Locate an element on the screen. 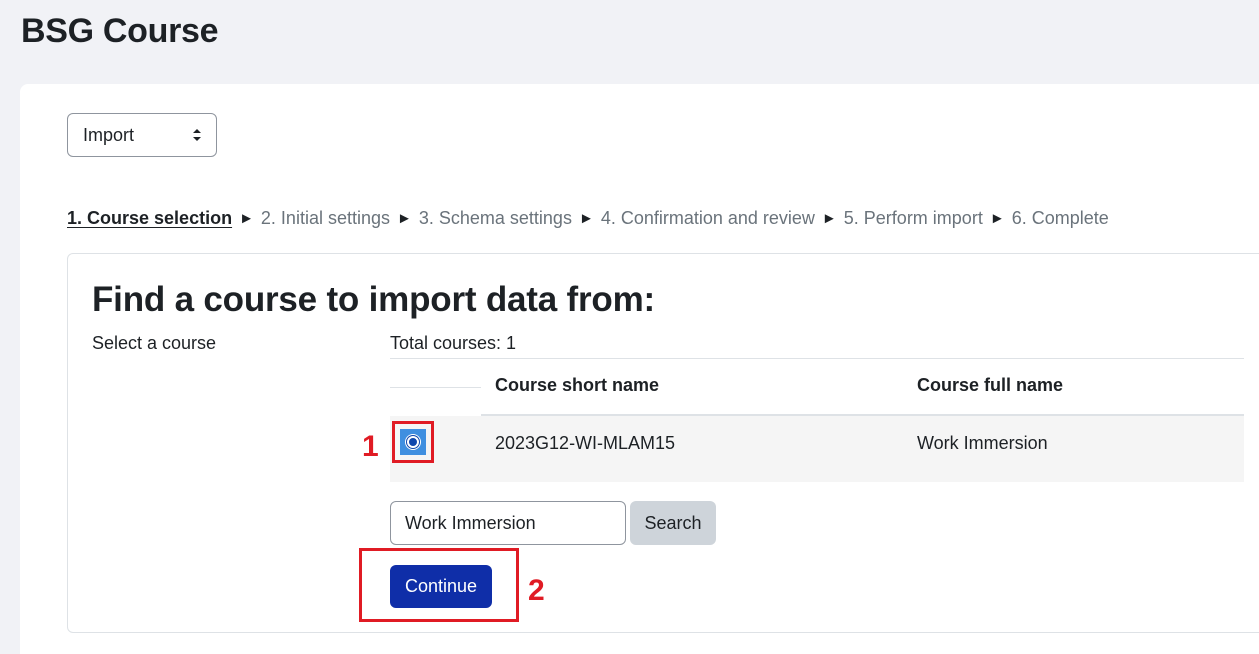 This screenshot has height=654, width=1259. table-header-check-divider is located at coordinates (435, 387).